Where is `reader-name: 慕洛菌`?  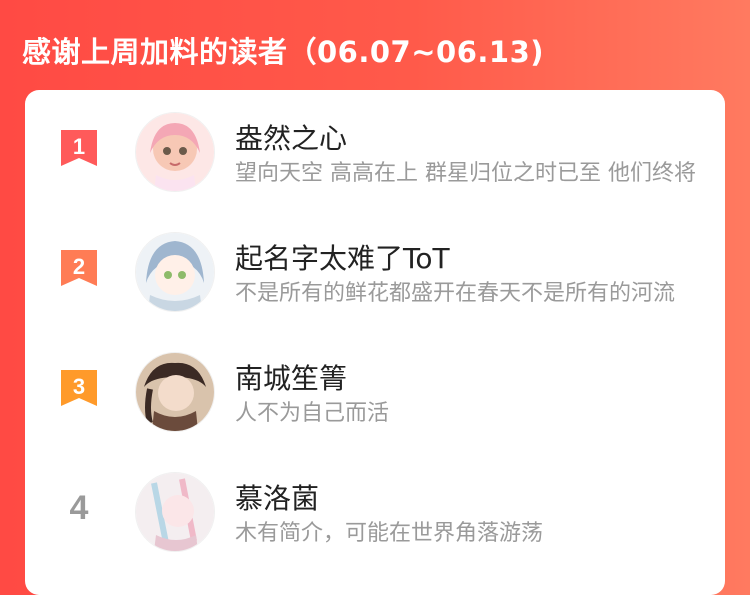 reader-name: 慕洛菌 is located at coordinates (277, 498).